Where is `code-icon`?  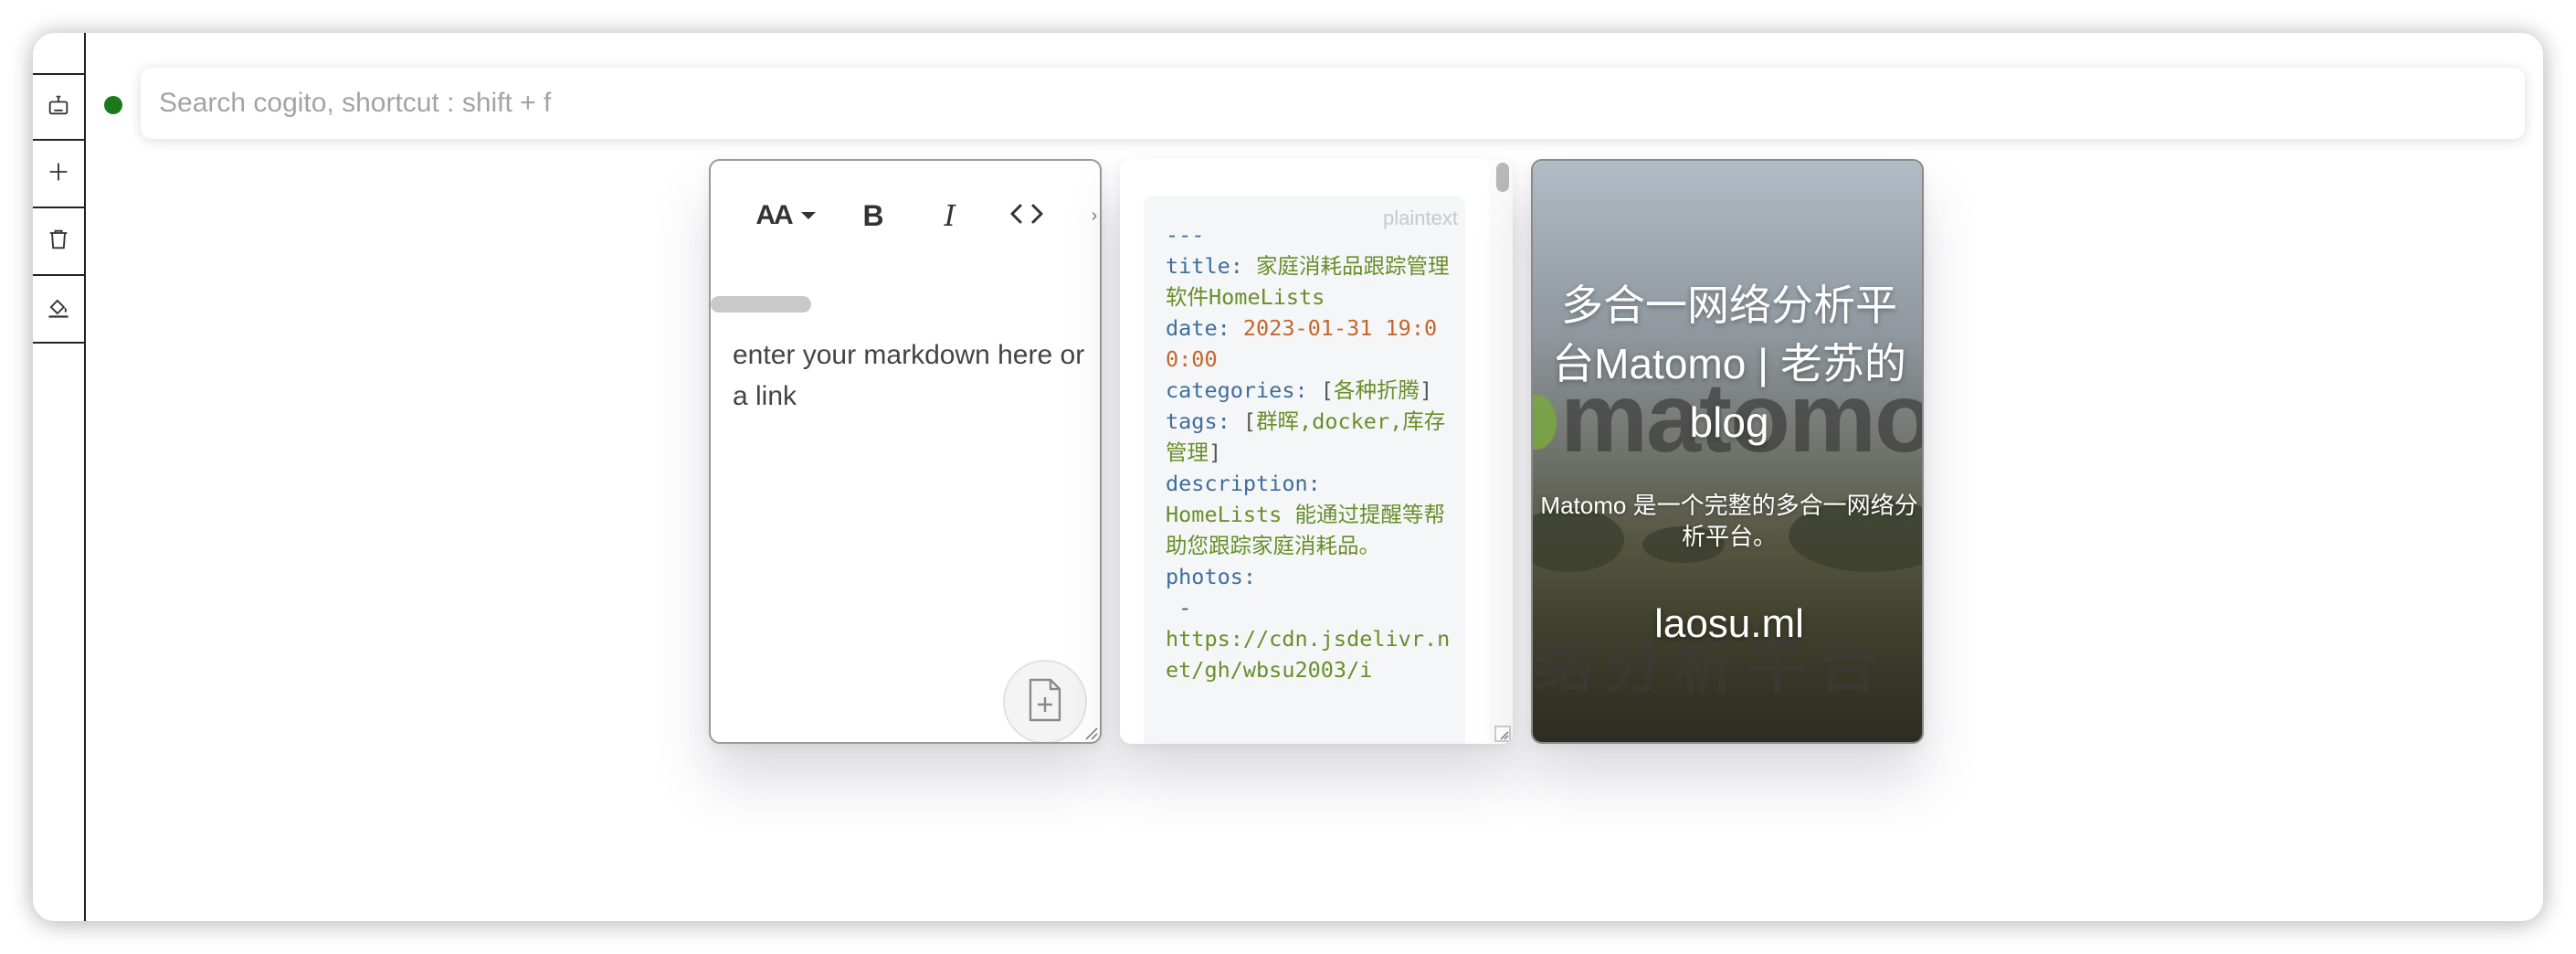
code-icon is located at coordinates (1026, 216).